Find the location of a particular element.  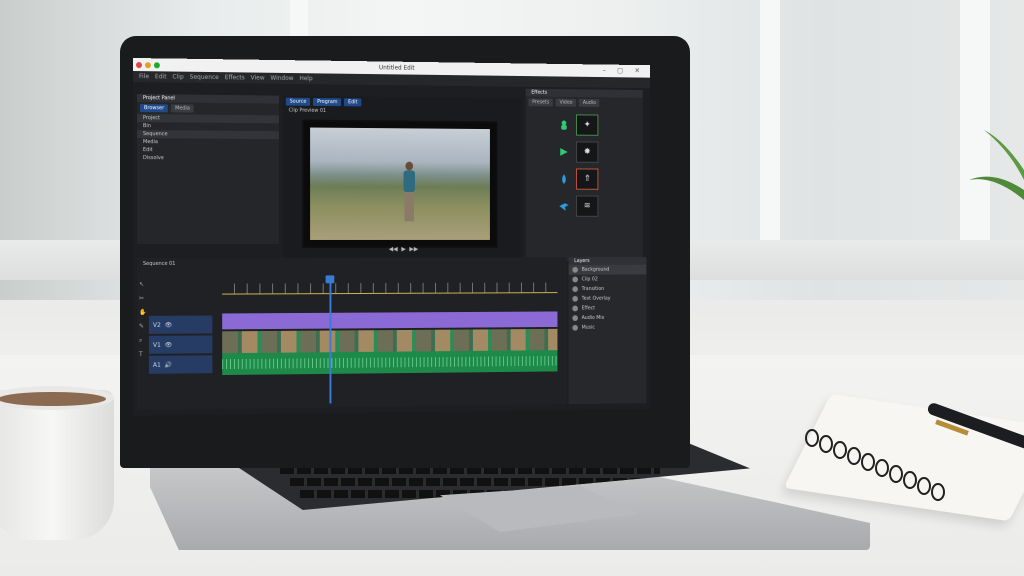

effect-thumb: ✸ is located at coordinates (587, 152).